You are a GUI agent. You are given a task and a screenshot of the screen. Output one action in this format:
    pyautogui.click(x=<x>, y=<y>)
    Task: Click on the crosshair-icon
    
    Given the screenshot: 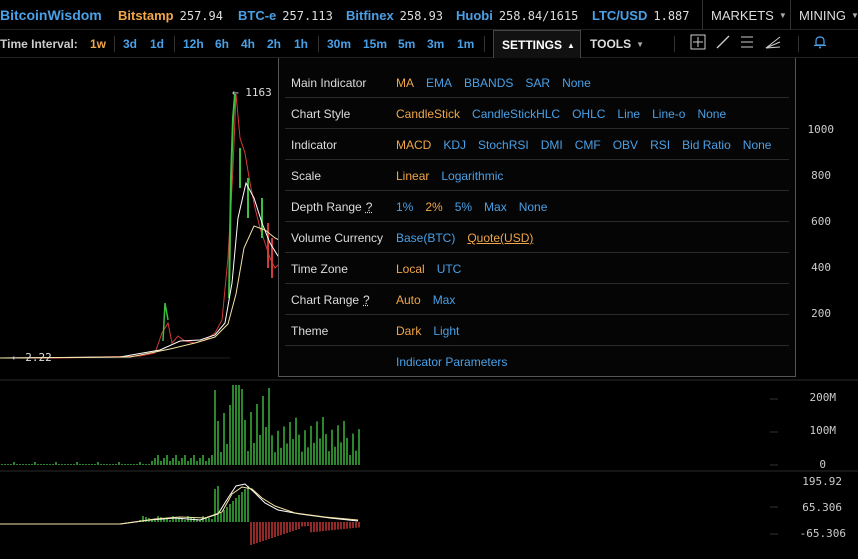 What is the action you would take?
    pyautogui.click(x=698, y=43)
    